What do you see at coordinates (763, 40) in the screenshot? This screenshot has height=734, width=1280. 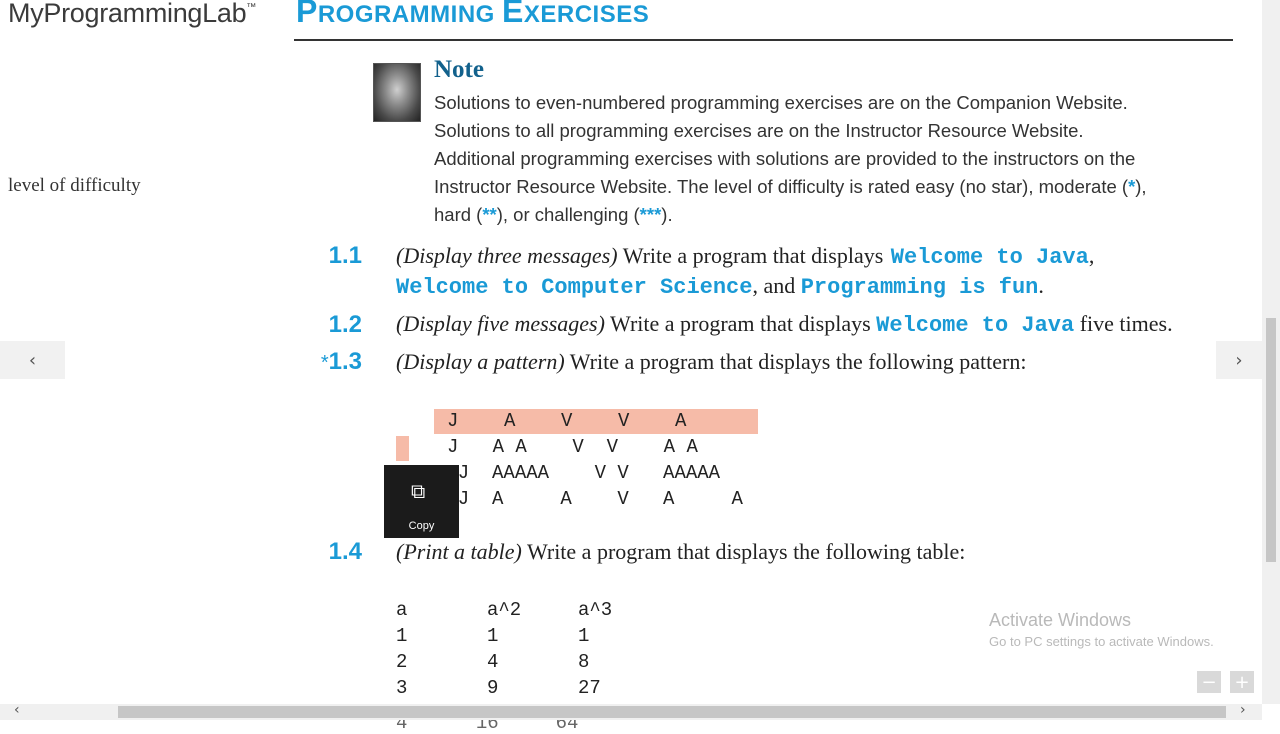 I see `header-divider` at bounding box center [763, 40].